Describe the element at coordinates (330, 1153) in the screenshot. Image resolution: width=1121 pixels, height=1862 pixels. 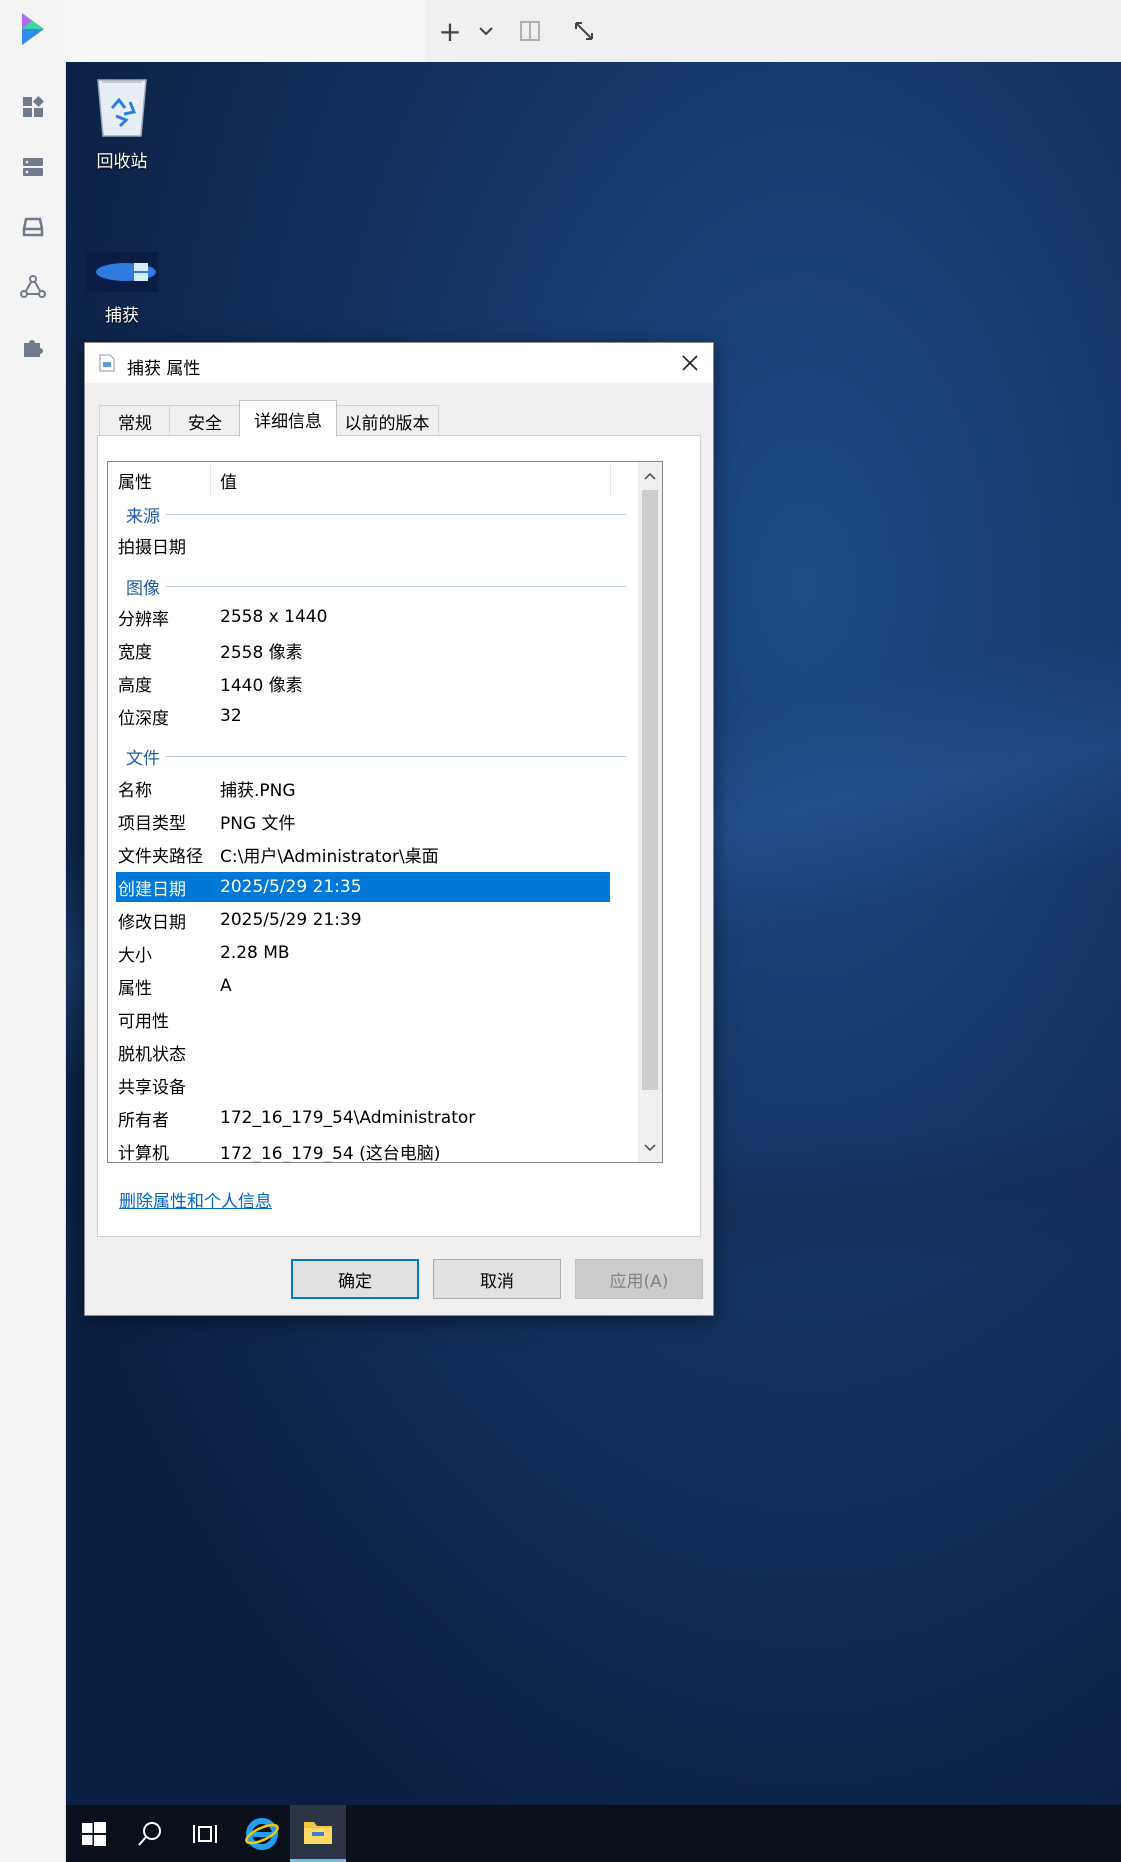
I see `property-value: 172_16_179_54 (这台电脑)` at that location.